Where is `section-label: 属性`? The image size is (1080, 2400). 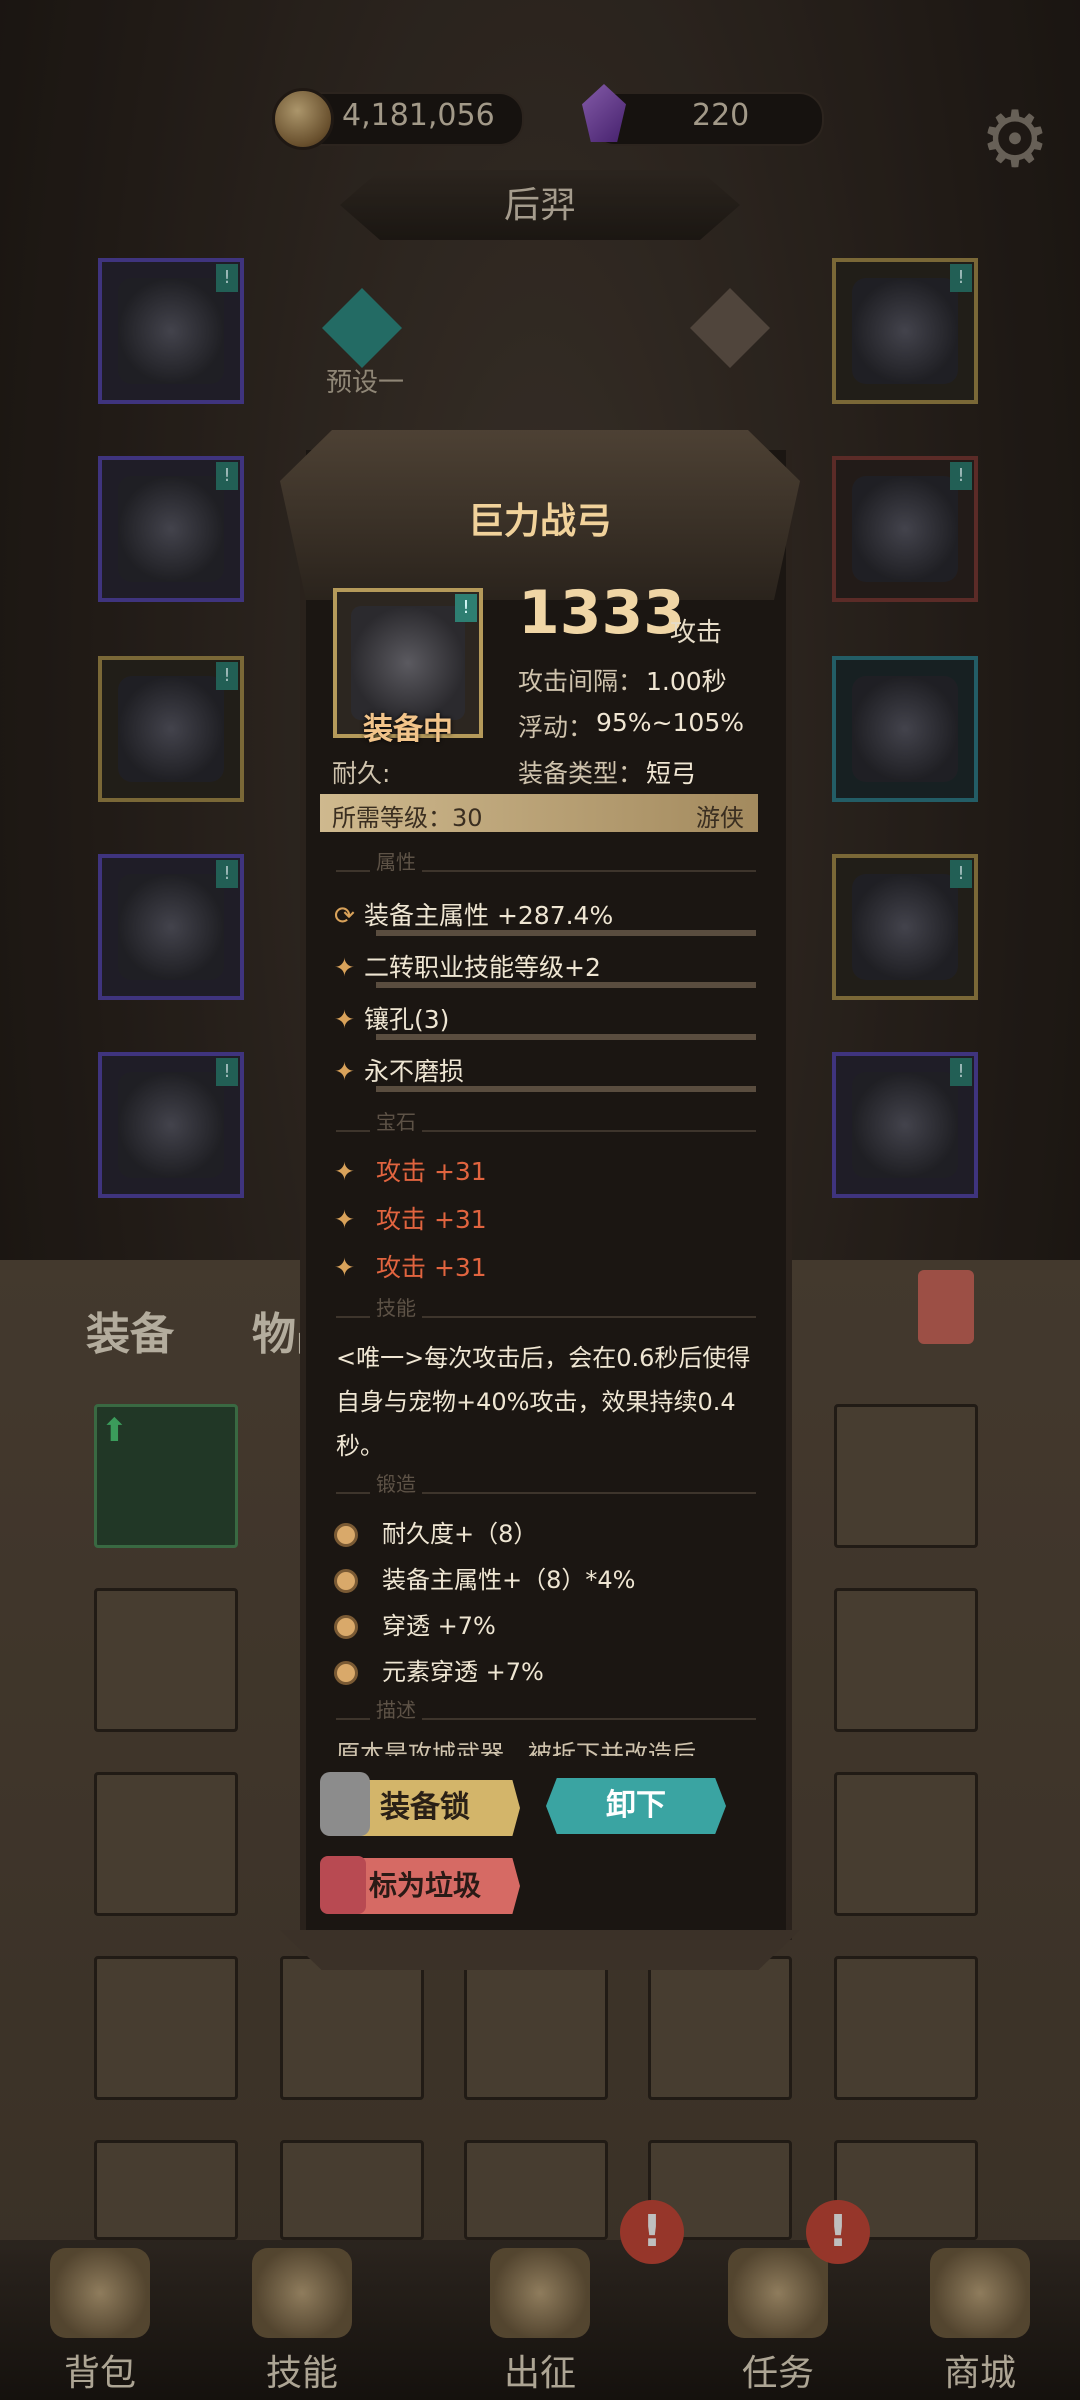
section-label: 属性 is located at coordinates (396, 860).